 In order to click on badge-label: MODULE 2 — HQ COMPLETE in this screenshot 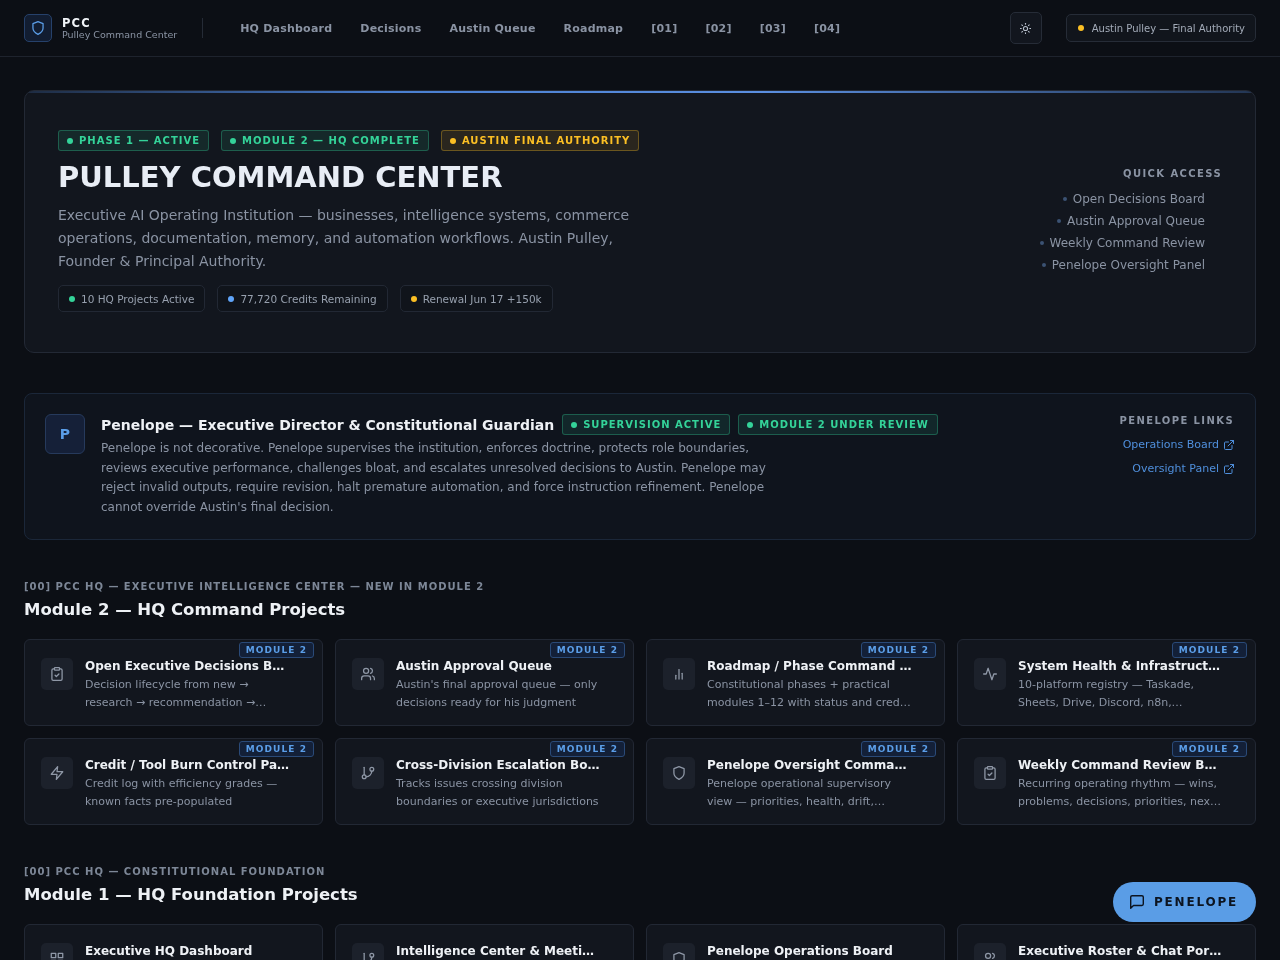, I will do `click(331, 140)`.